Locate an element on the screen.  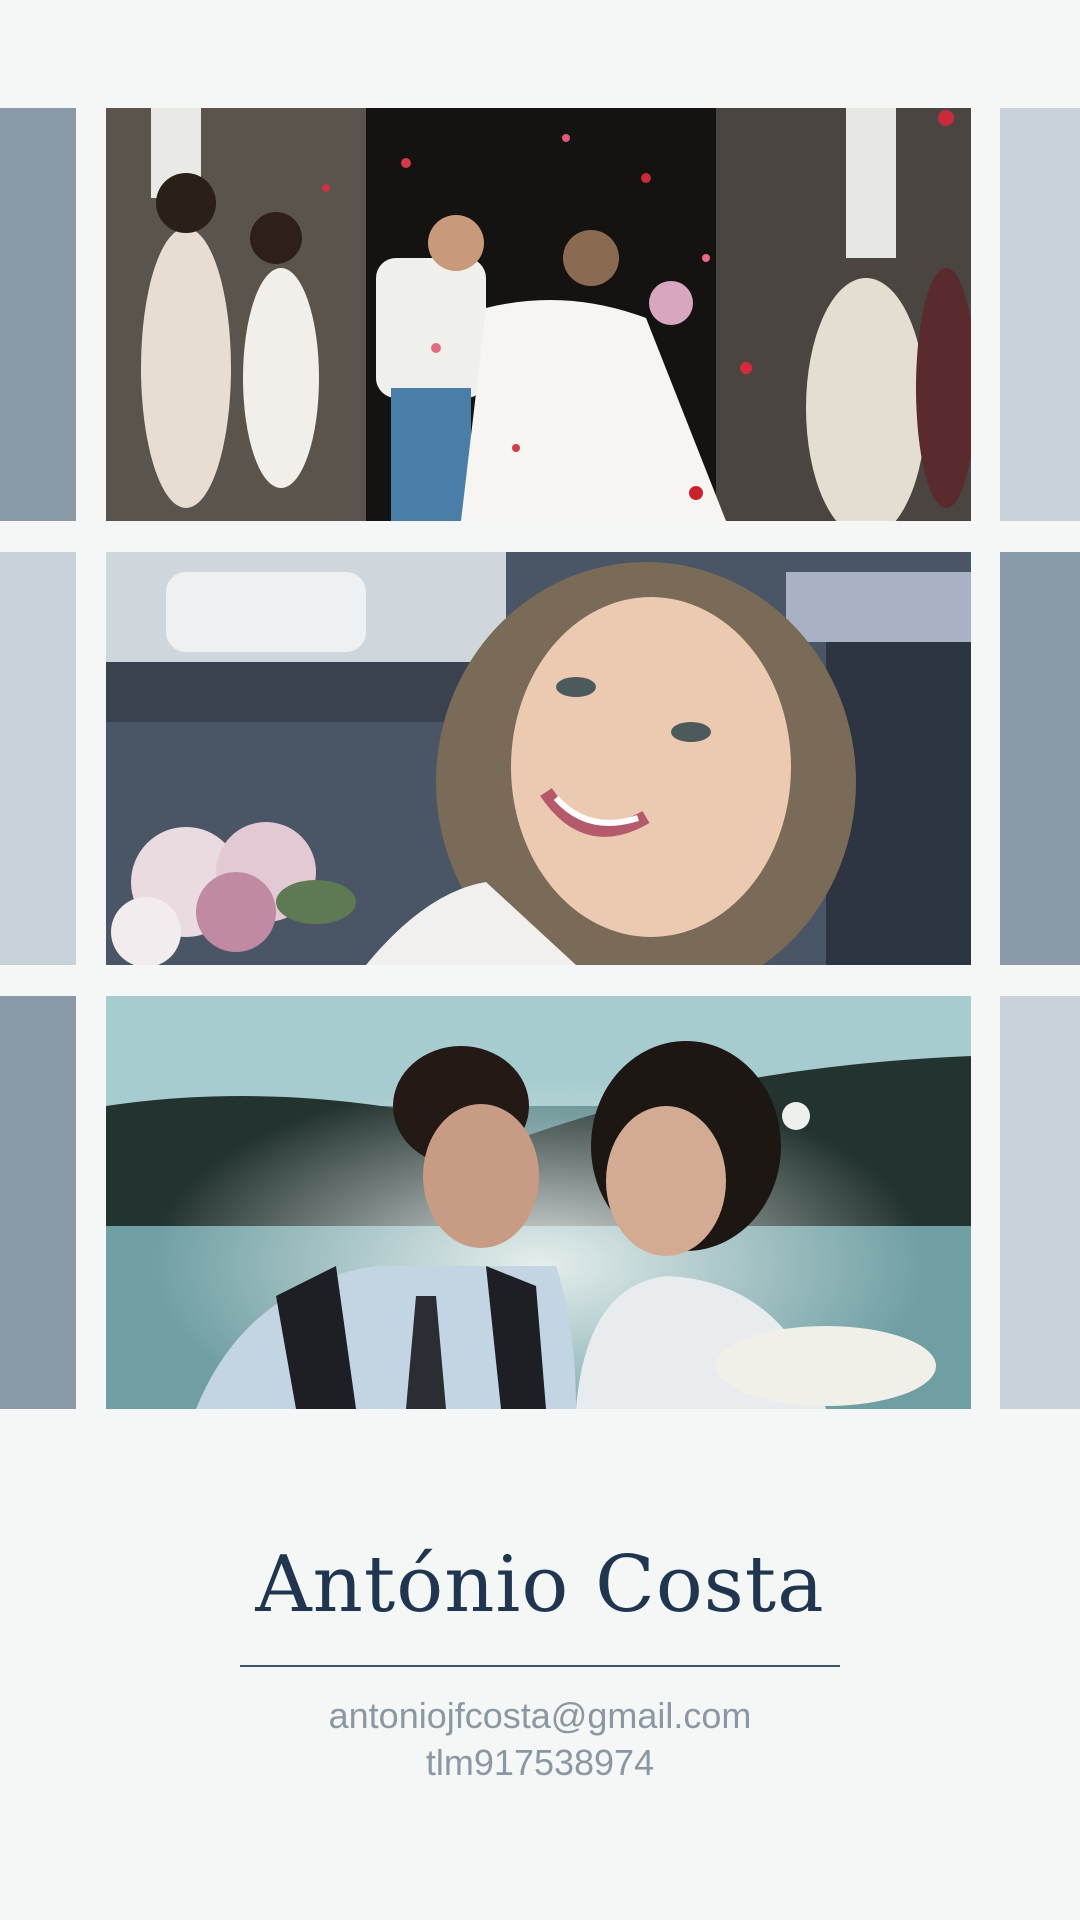
divider-line is located at coordinates (540, 1666).